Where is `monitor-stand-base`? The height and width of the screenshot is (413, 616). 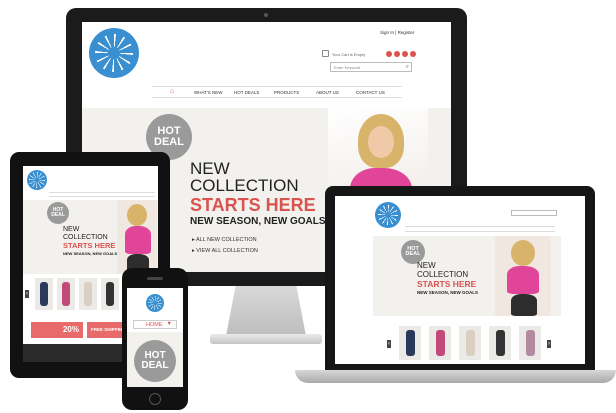 monitor-stand-base is located at coordinates (266, 339).